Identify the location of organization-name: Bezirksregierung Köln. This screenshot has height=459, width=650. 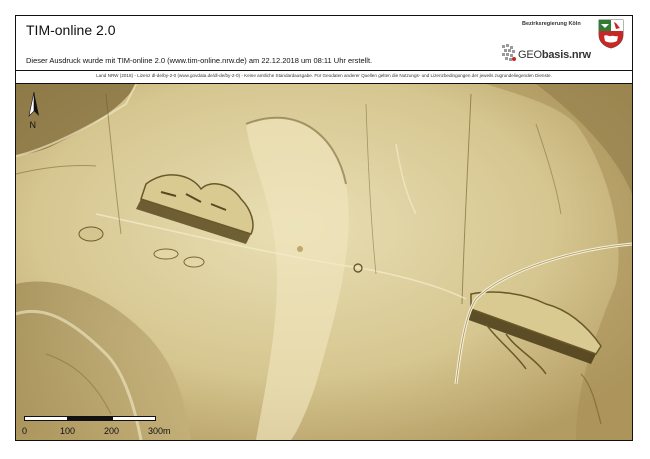
(551, 24).